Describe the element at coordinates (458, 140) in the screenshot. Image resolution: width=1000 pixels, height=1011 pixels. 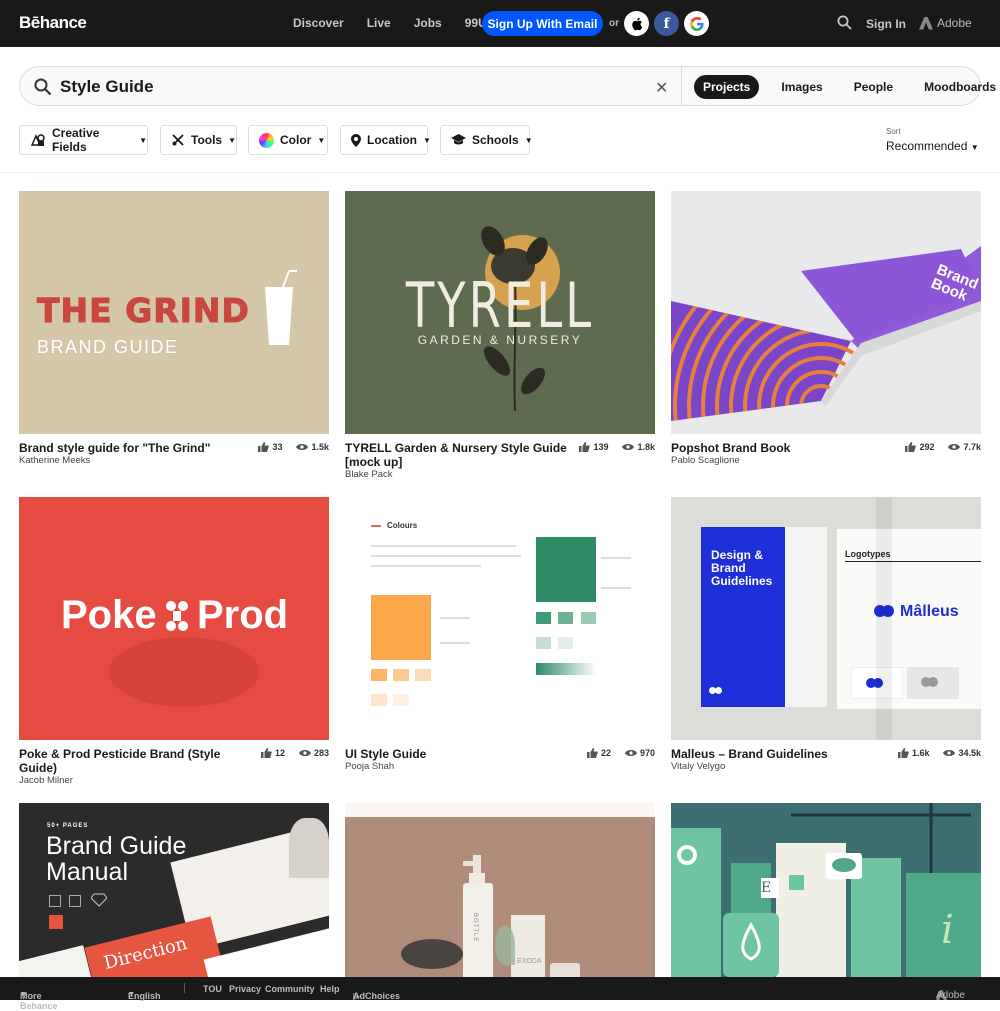
I see `graduation-cap-icon` at that location.